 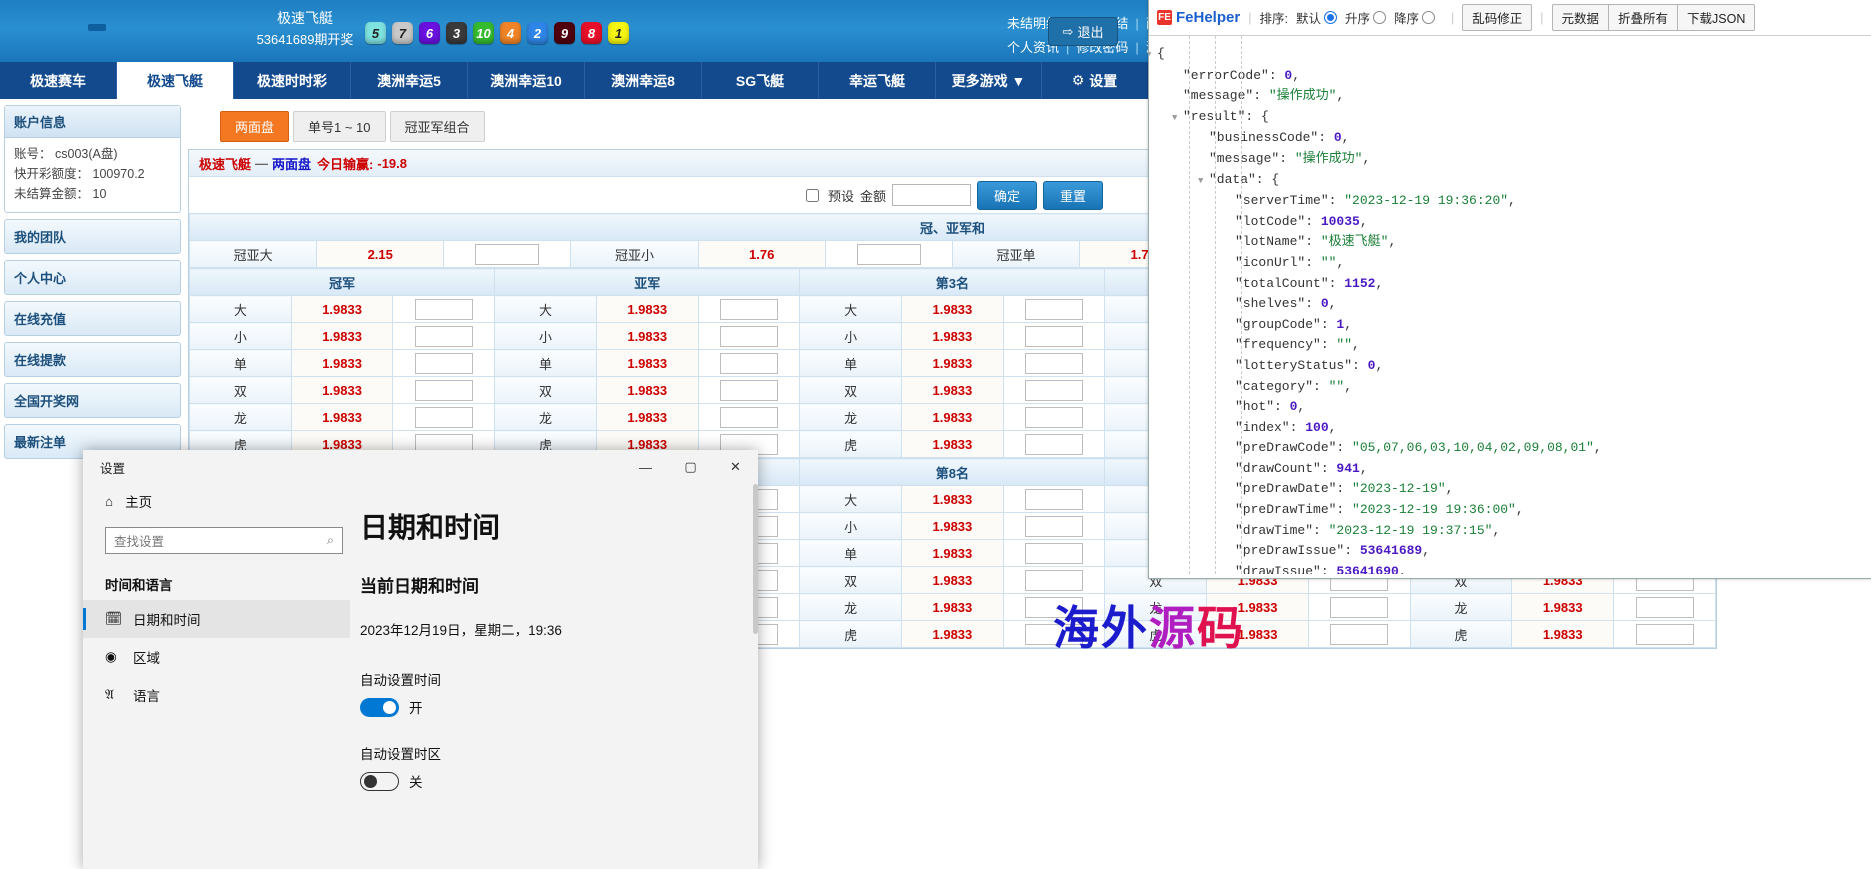 I want to click on nav-item-极速时时彩: 极速时时彩, so click(x=292, y=80).